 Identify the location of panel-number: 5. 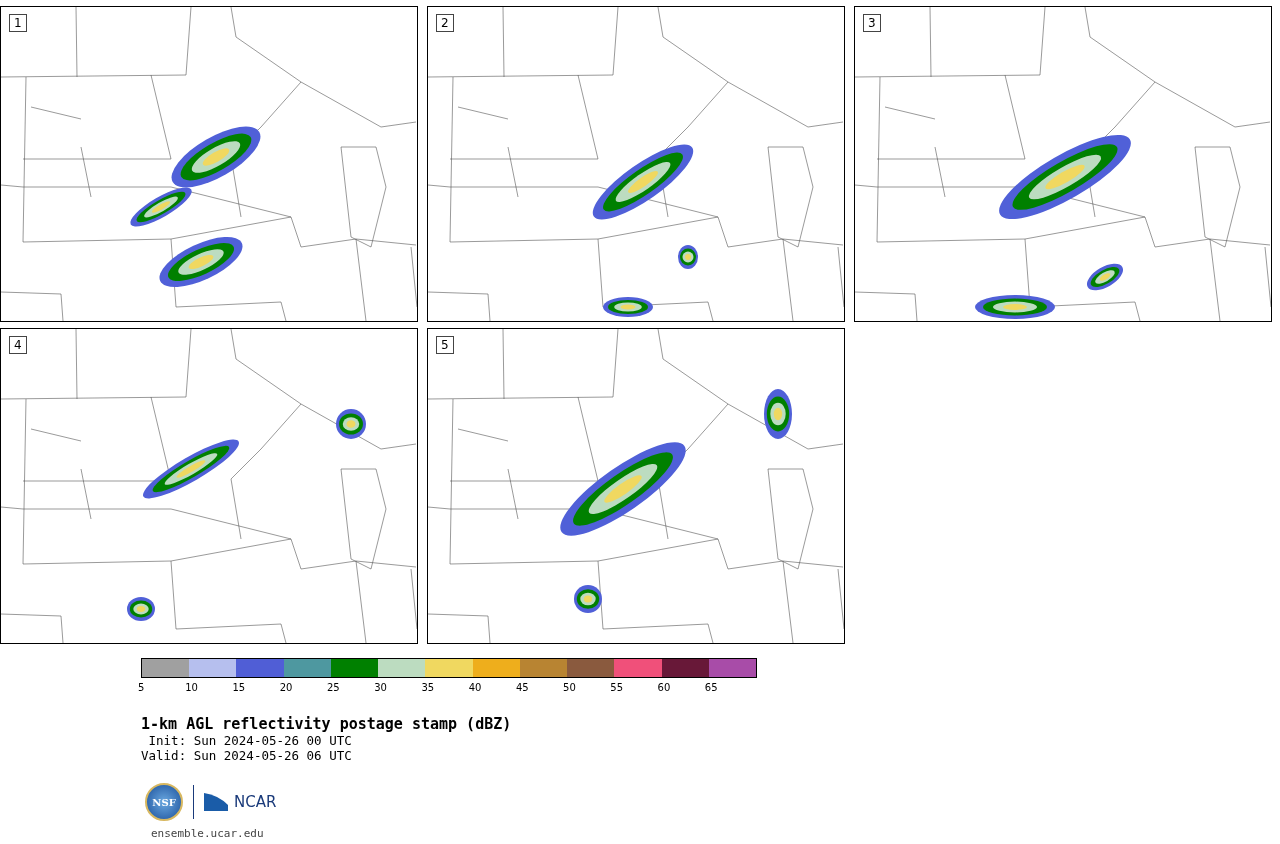
(445, 345).